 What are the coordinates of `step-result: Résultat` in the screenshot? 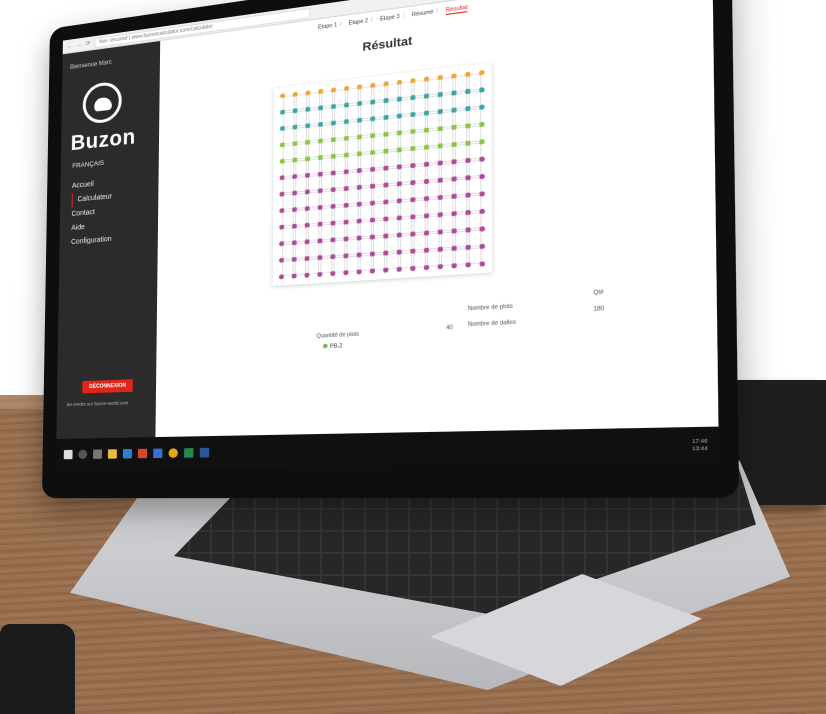 It's located at (456, 10).